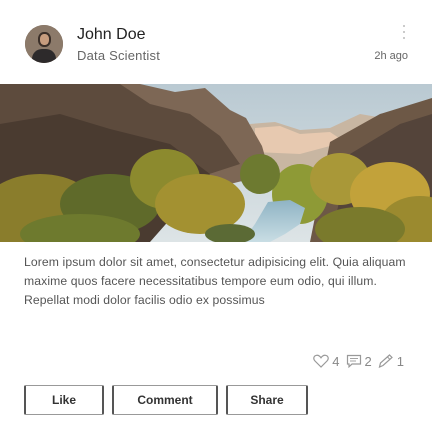 This screenshot has width=432, height=440. I want to click on comments-stat: 2, so click(359, 361).